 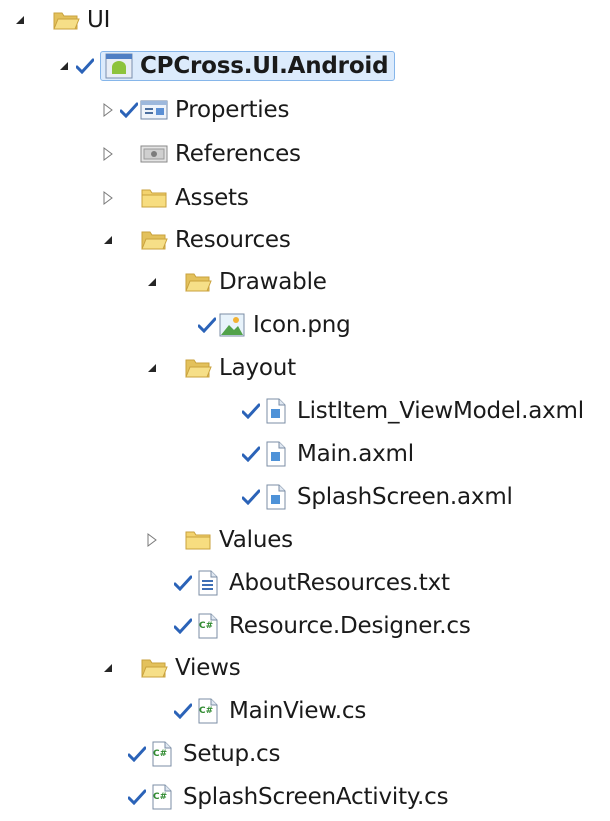 I want to click on tree-item-mainview: C# MainView.cs, so click(x=269, y=711).